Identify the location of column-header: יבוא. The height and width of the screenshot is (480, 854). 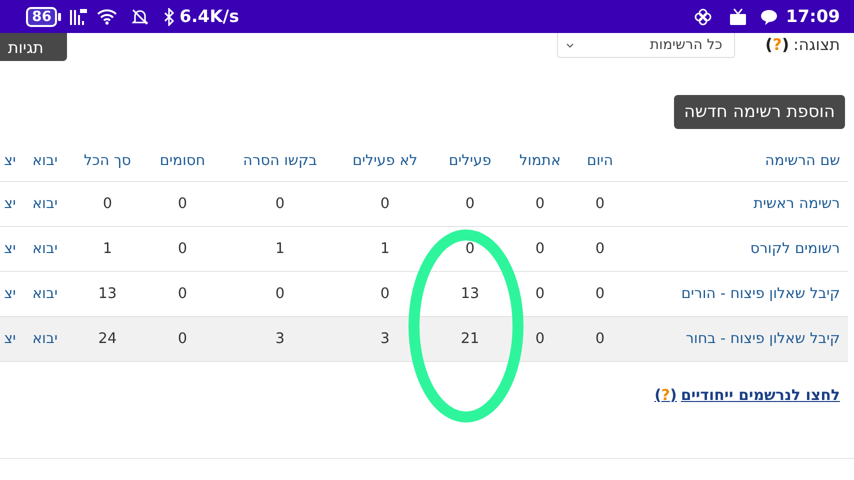
(45, 161).